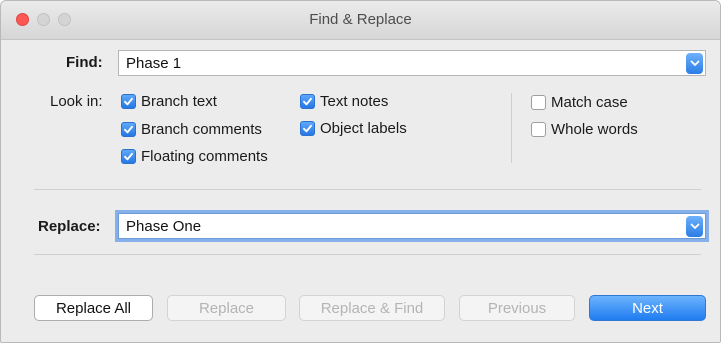  What do you see at coordinates (412, 226) in the screenshot?
I see `replace-combobox: Phase One` at bounding box center [412, 226].